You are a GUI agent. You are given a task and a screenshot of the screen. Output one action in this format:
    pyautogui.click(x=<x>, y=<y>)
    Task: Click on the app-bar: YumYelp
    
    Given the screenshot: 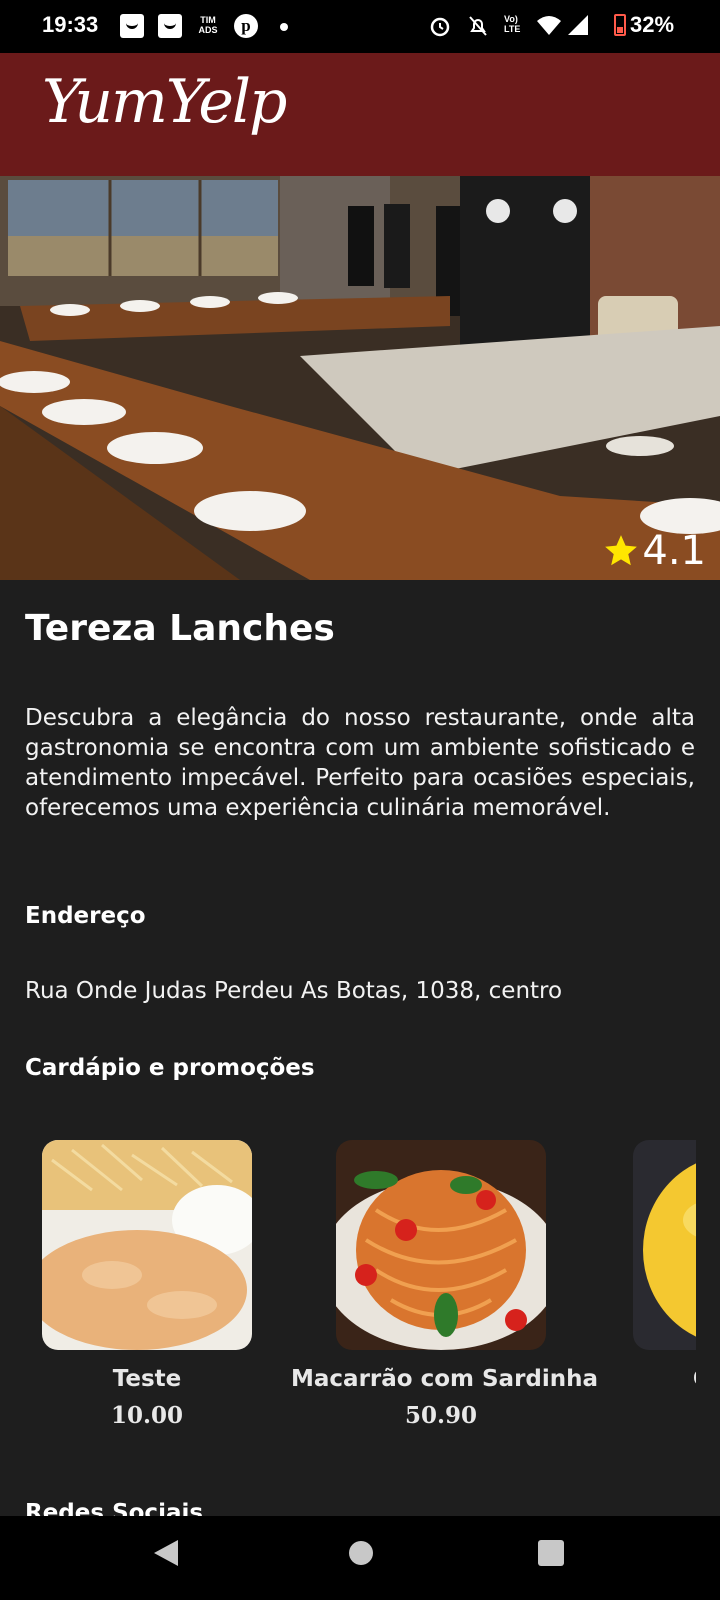 What is the action you would take?
    pyautogui.click(x=360, y=114)
    